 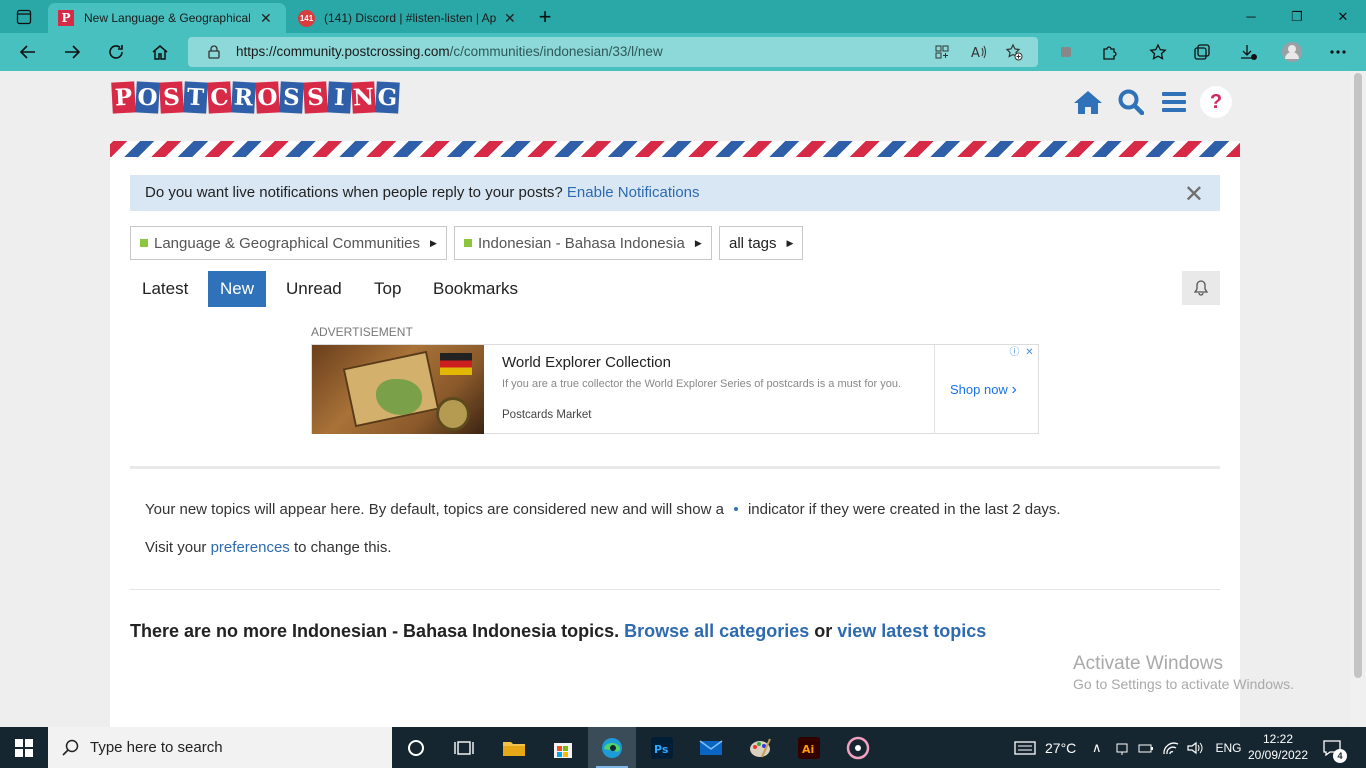 I want to click on settings-more-icon, so click(x=1338, y=52).